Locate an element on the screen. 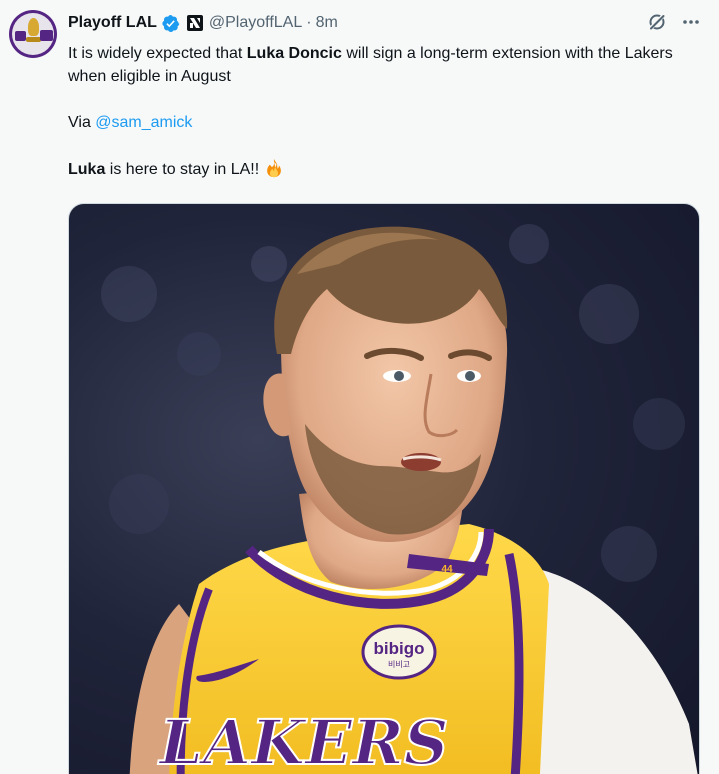  bold-name-short: Luka is located at coordinates (87, 169).